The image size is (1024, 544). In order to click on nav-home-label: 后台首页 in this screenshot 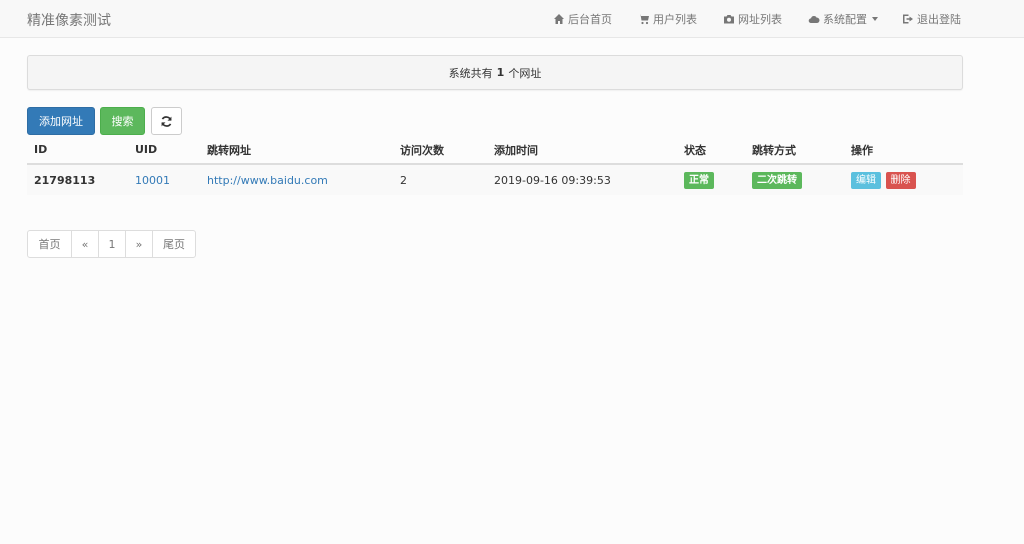, I will do `click(590, 19)`.